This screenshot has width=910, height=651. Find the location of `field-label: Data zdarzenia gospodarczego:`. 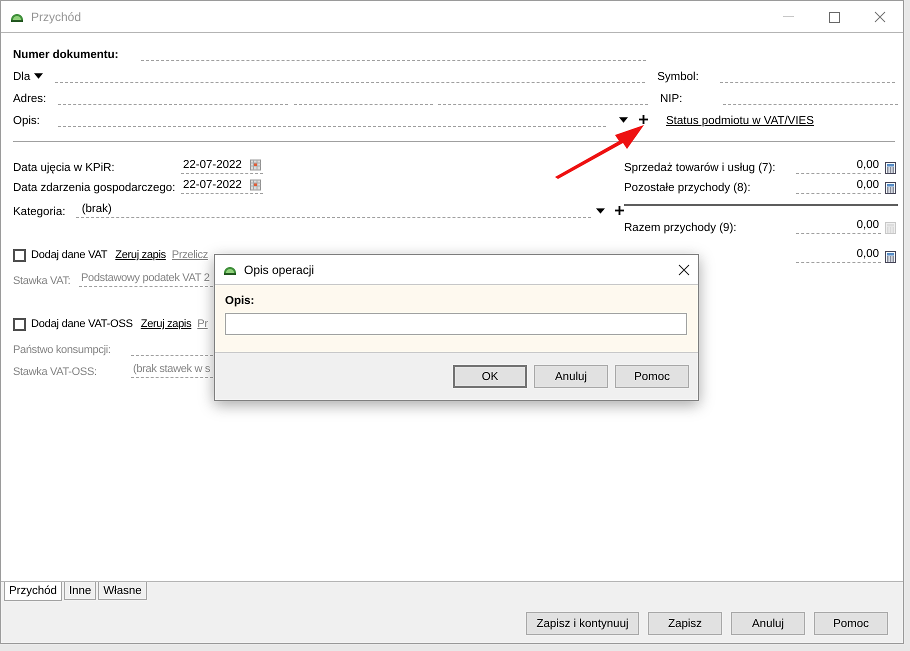

field-label: Data zdarzenia gospodarczego: is located at coordinates (94, 188).